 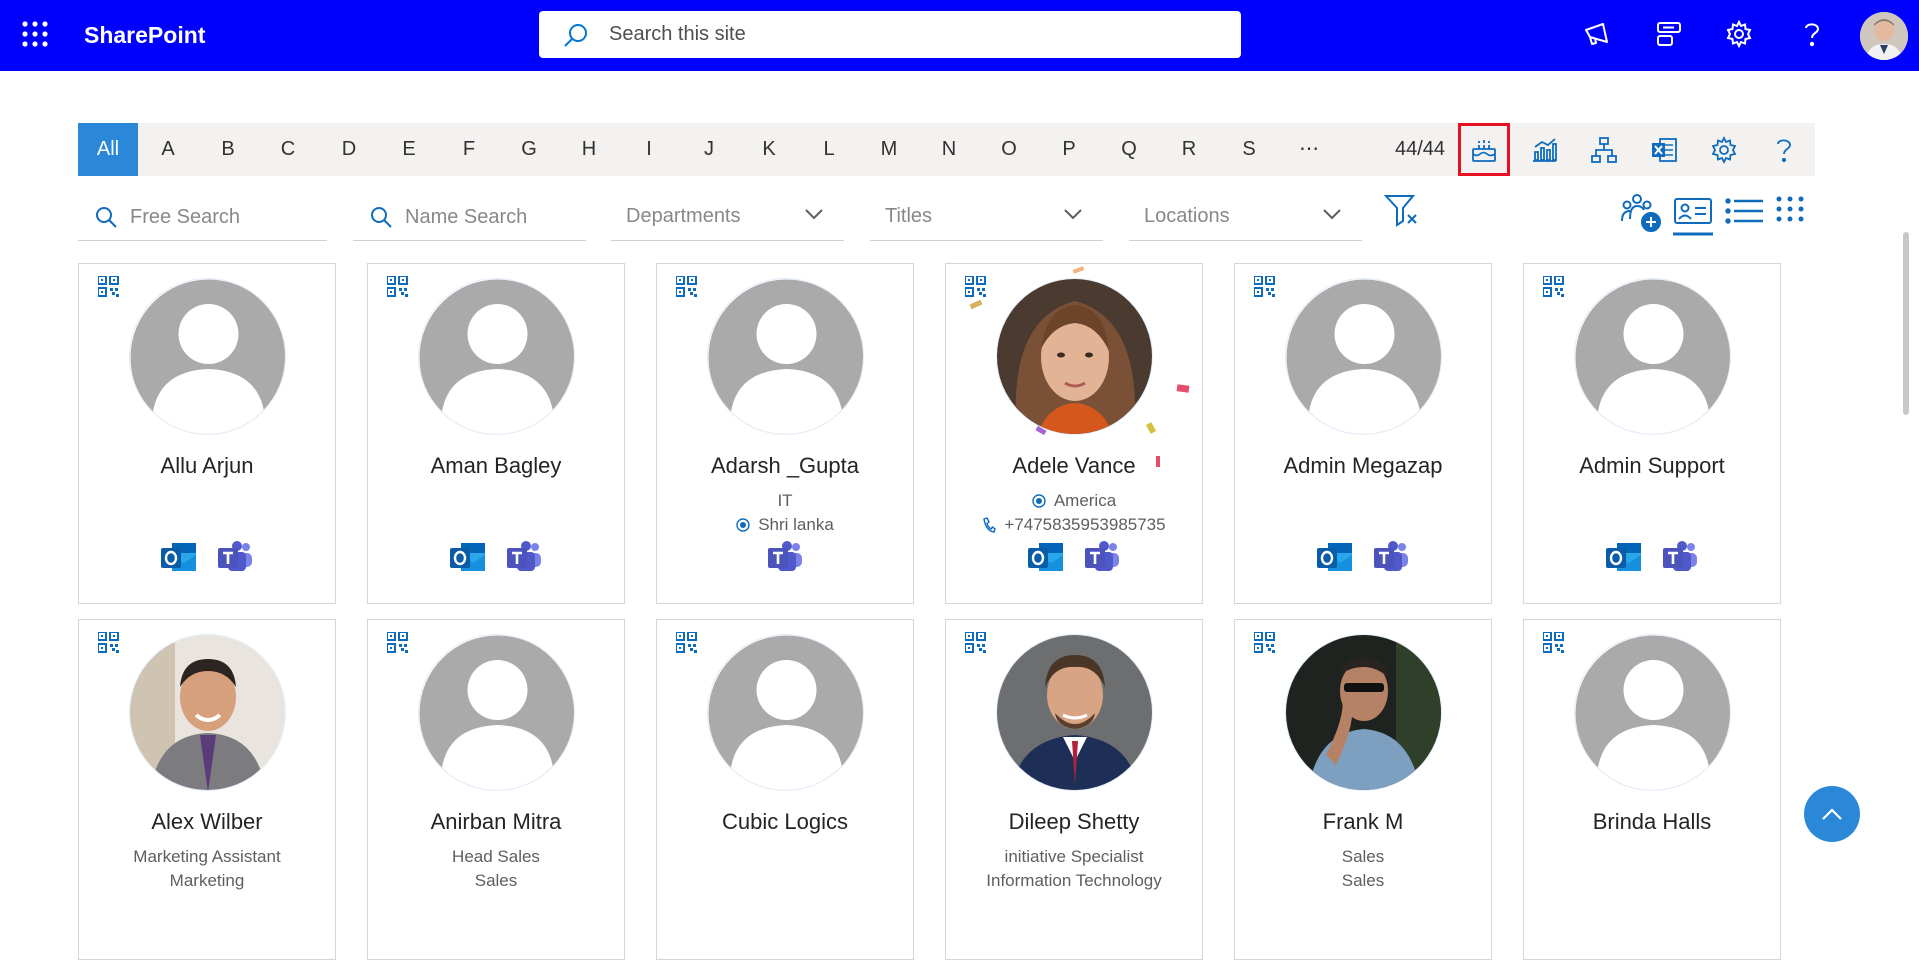 I want to click on profile-photo, so click(x=496, y=712).